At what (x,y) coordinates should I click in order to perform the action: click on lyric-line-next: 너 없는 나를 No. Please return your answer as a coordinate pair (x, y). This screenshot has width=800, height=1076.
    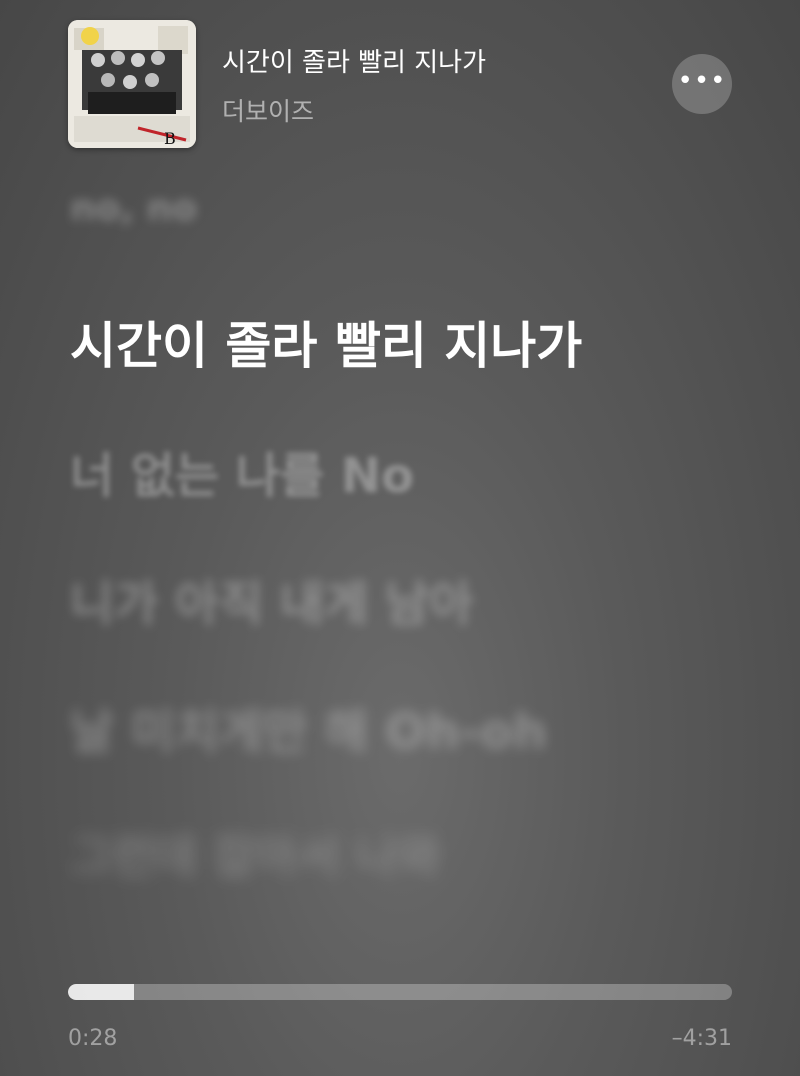
    Looking at the image, I should click on (242, 471).